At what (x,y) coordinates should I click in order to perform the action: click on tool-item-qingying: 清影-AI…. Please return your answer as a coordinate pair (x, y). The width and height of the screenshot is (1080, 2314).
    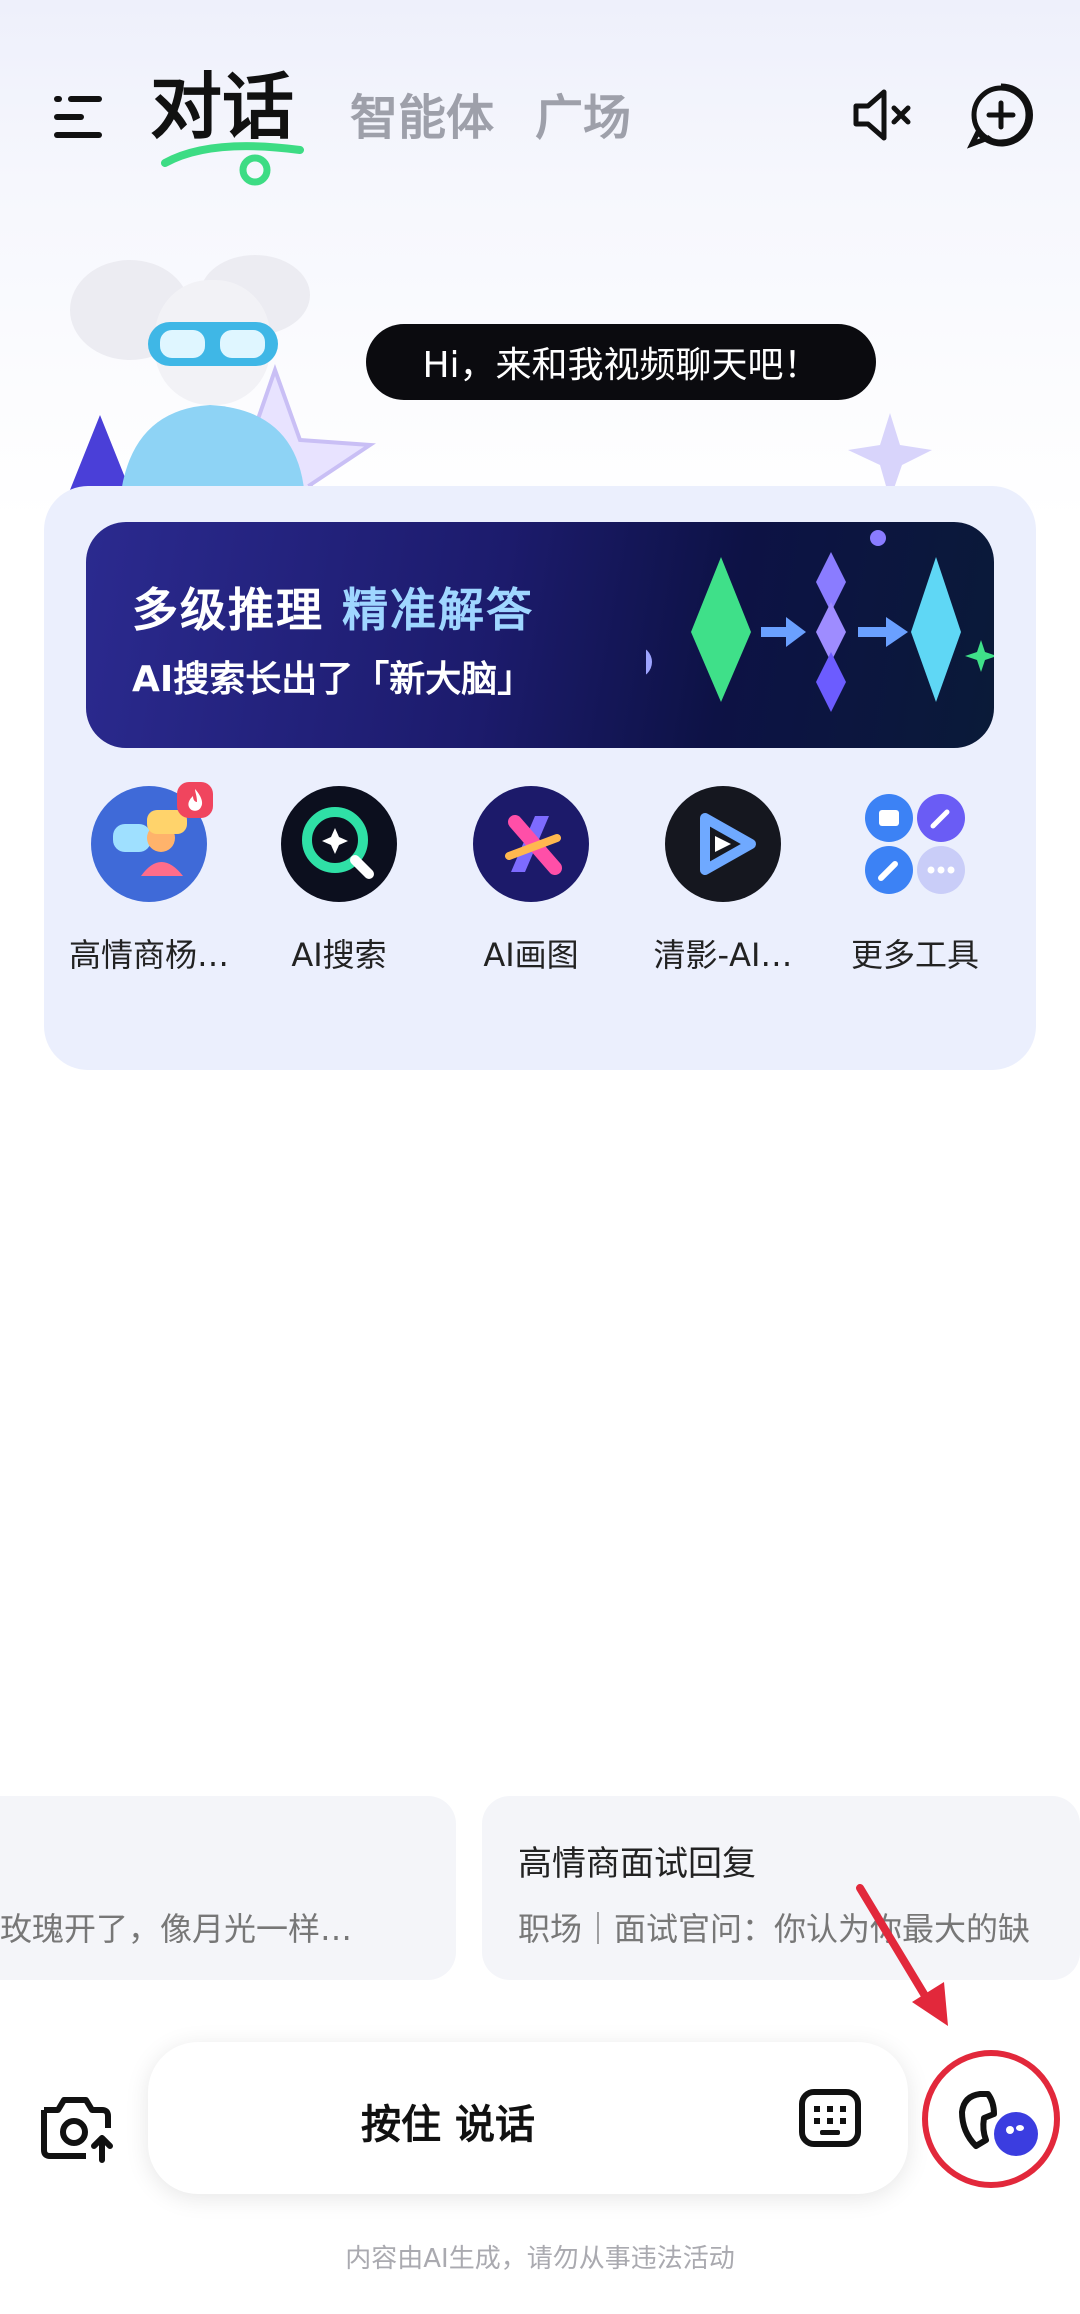
    Looking at the image, I should click on (723, 881).